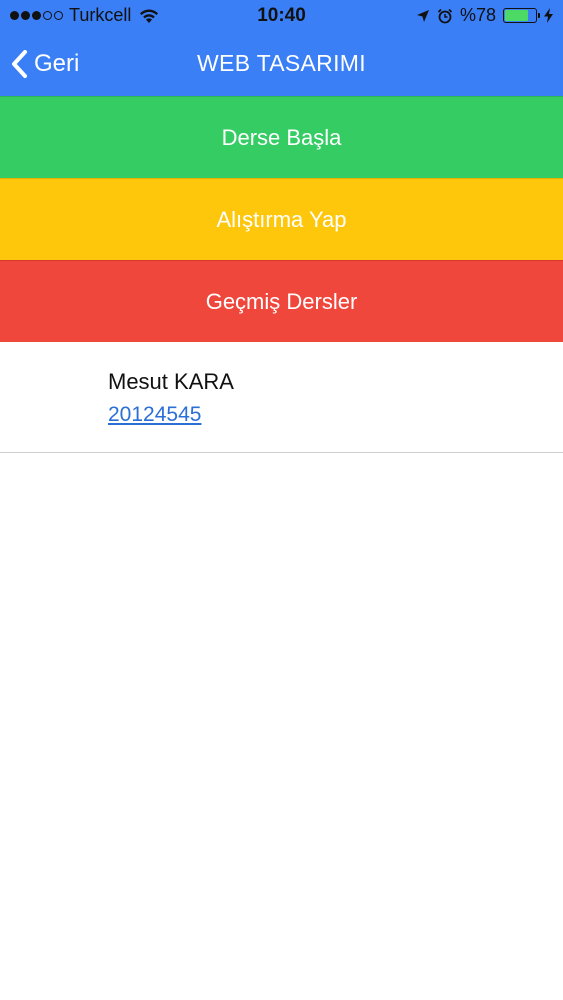 This screenshot has height=1000, width=563. I want to click on battery-icon, so click(521, 15).